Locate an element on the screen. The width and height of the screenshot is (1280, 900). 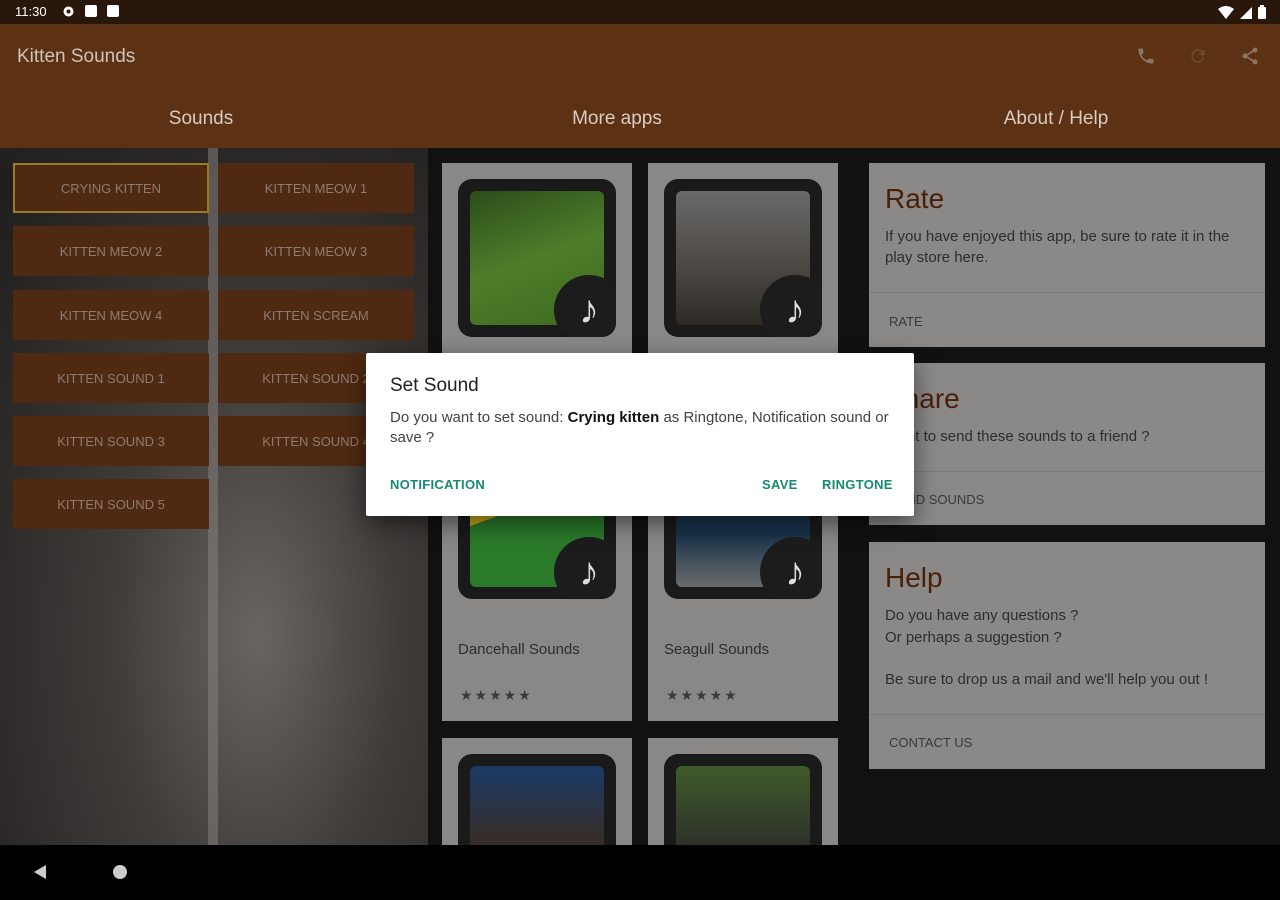
status-time: 11:30 is located at coordinates (31, 11).